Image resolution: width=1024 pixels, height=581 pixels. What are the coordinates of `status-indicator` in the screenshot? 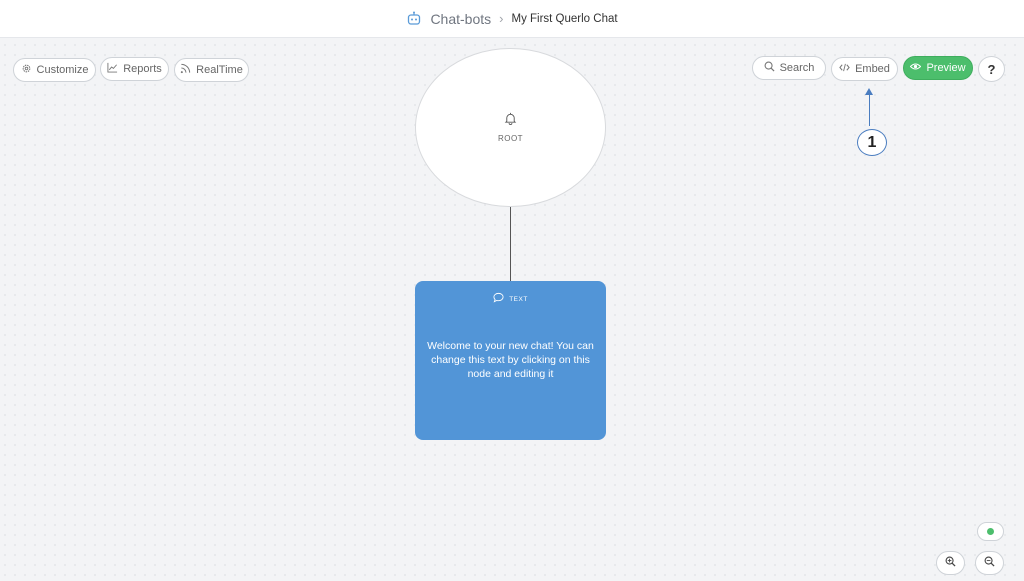 It's located at (990, 531).